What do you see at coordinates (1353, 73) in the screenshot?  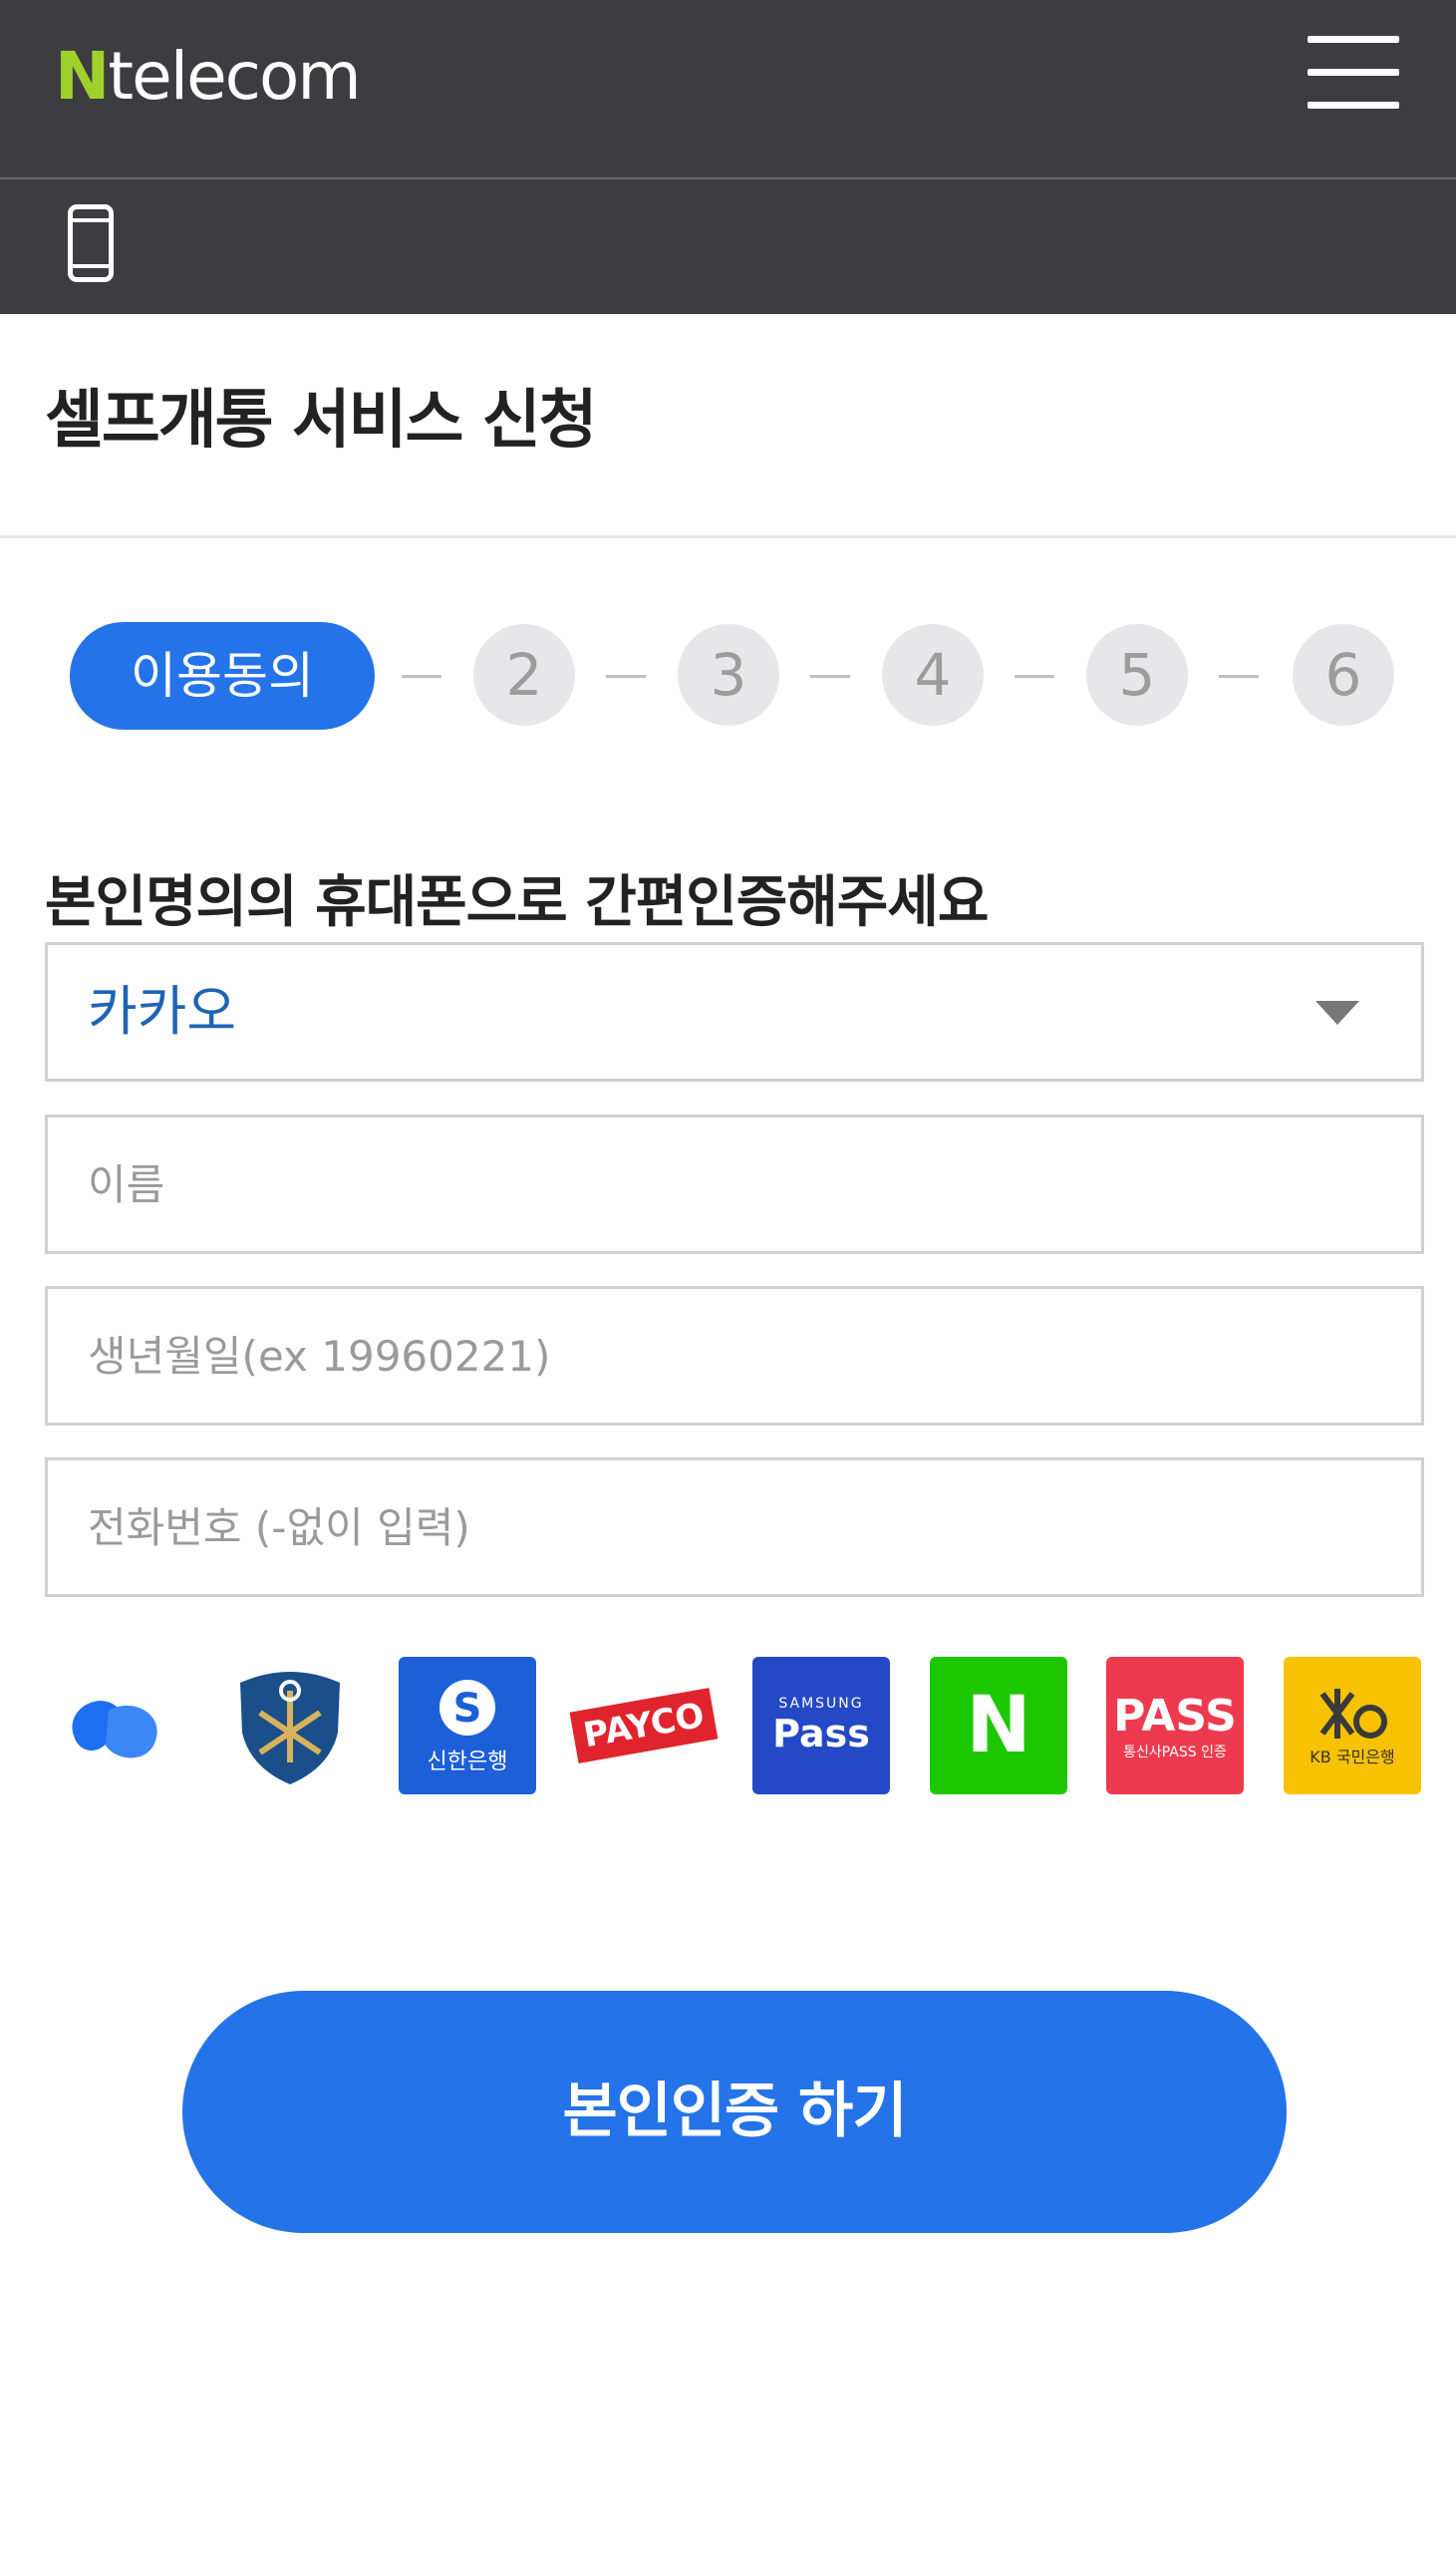 I see `hamburger-menu-icon` at bounding box center [1353, 73].